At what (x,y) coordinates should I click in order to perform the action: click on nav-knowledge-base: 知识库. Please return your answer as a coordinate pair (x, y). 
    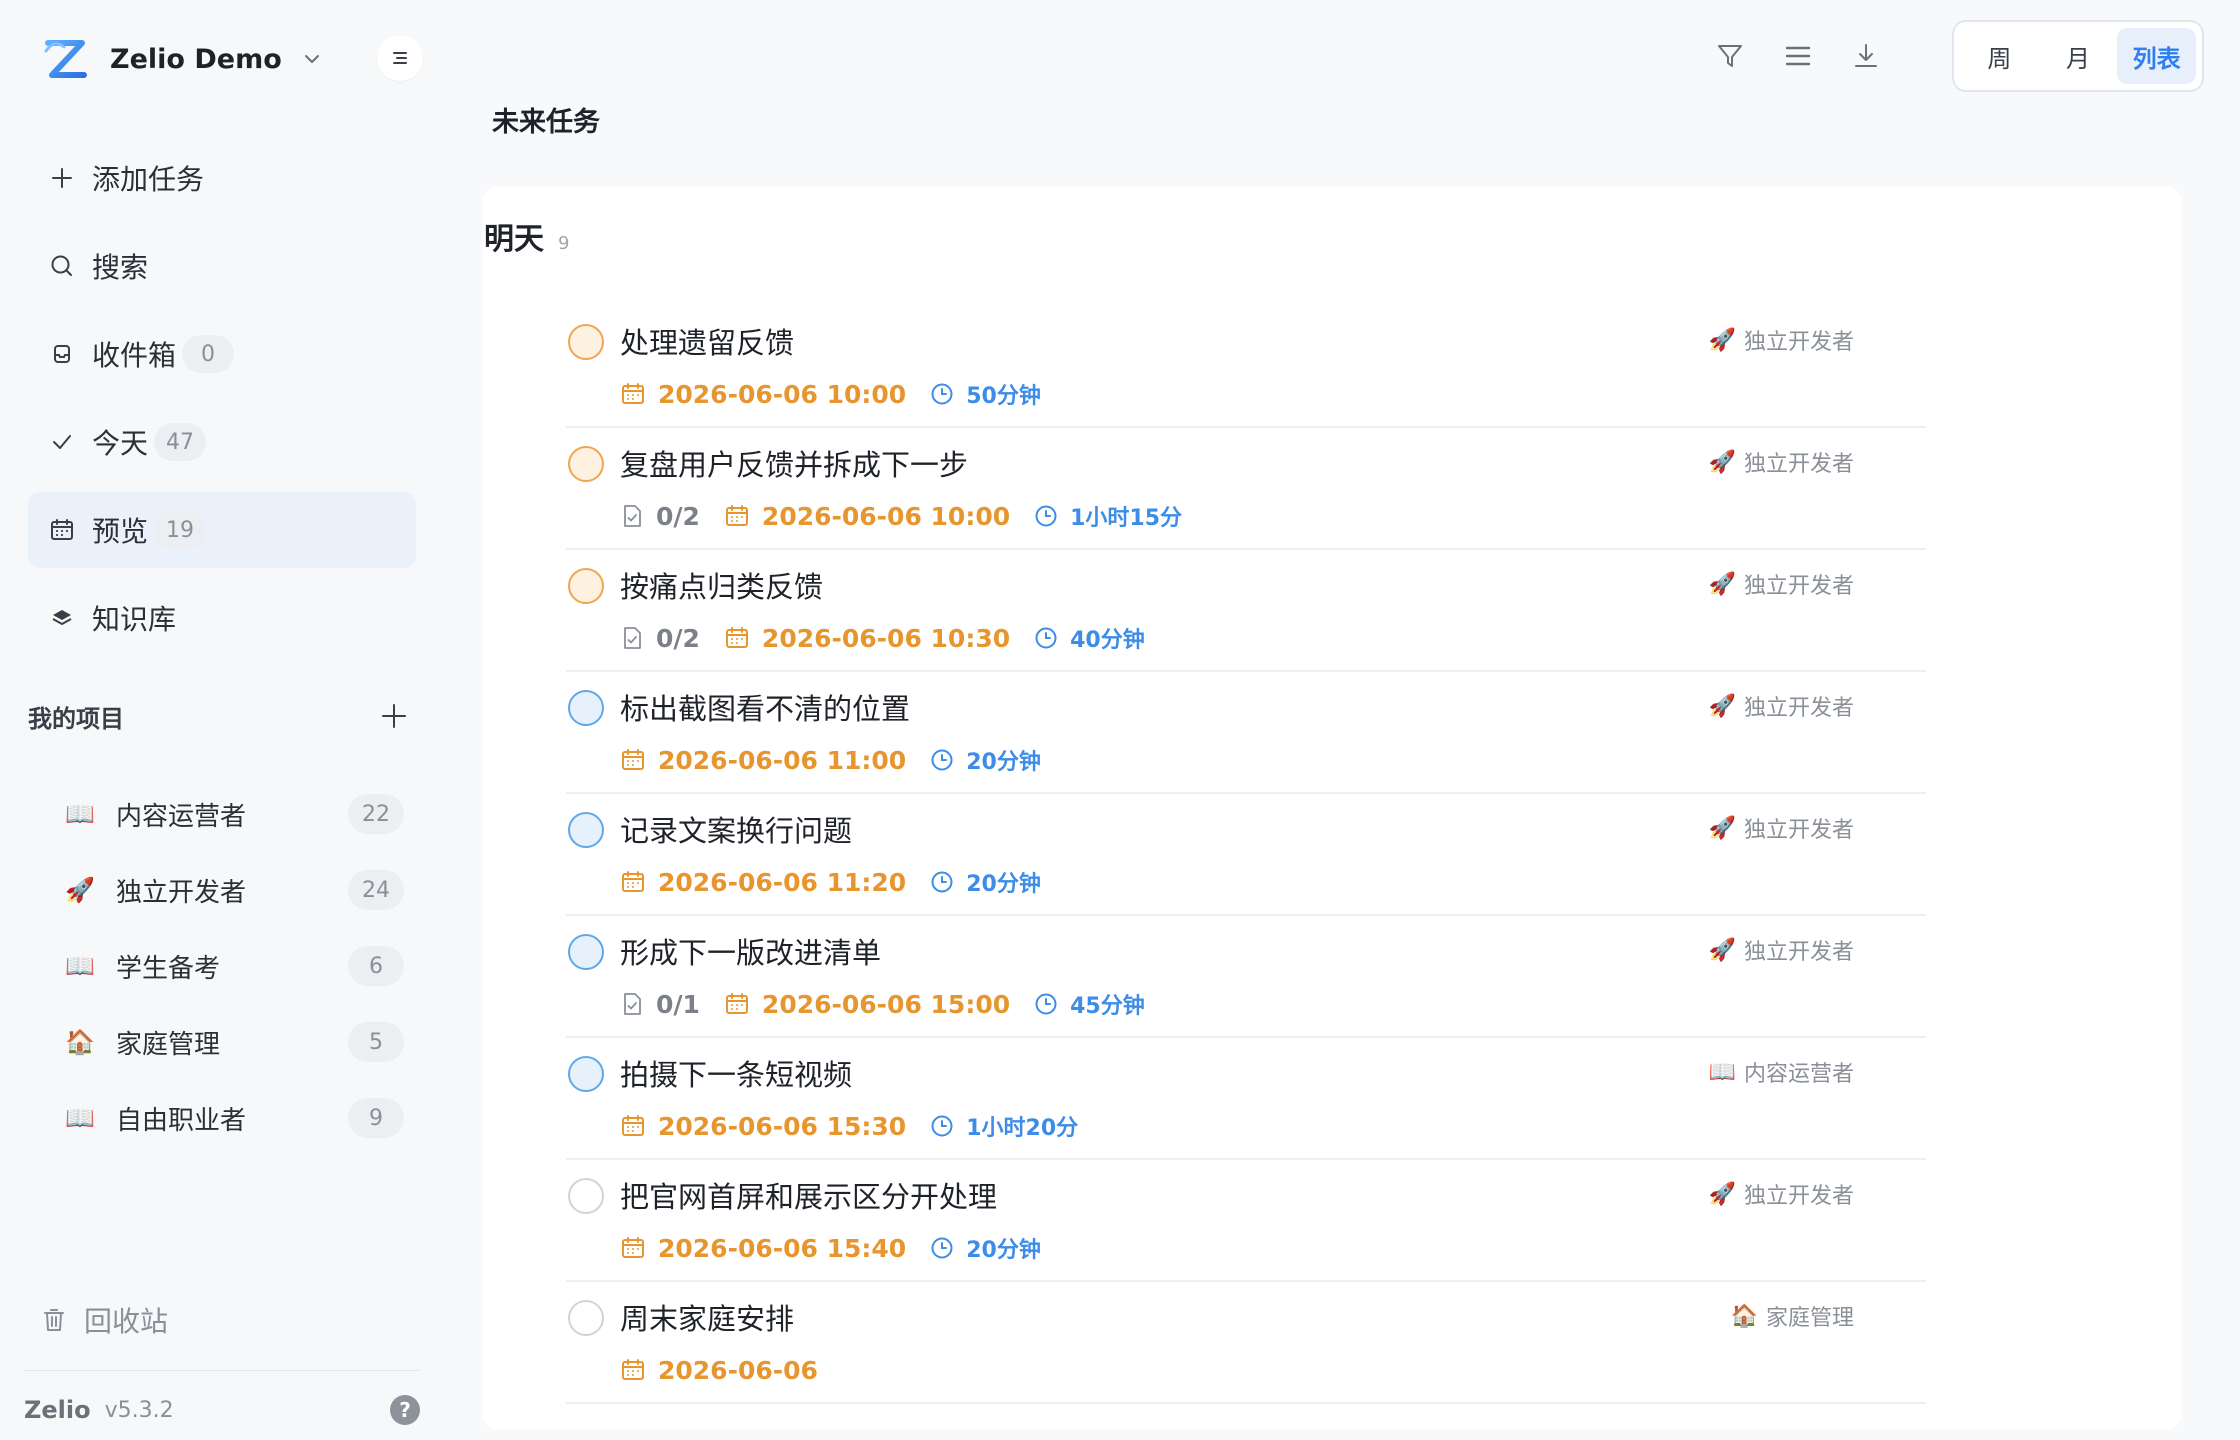
    Looking at the image, I should click on (222, 618).